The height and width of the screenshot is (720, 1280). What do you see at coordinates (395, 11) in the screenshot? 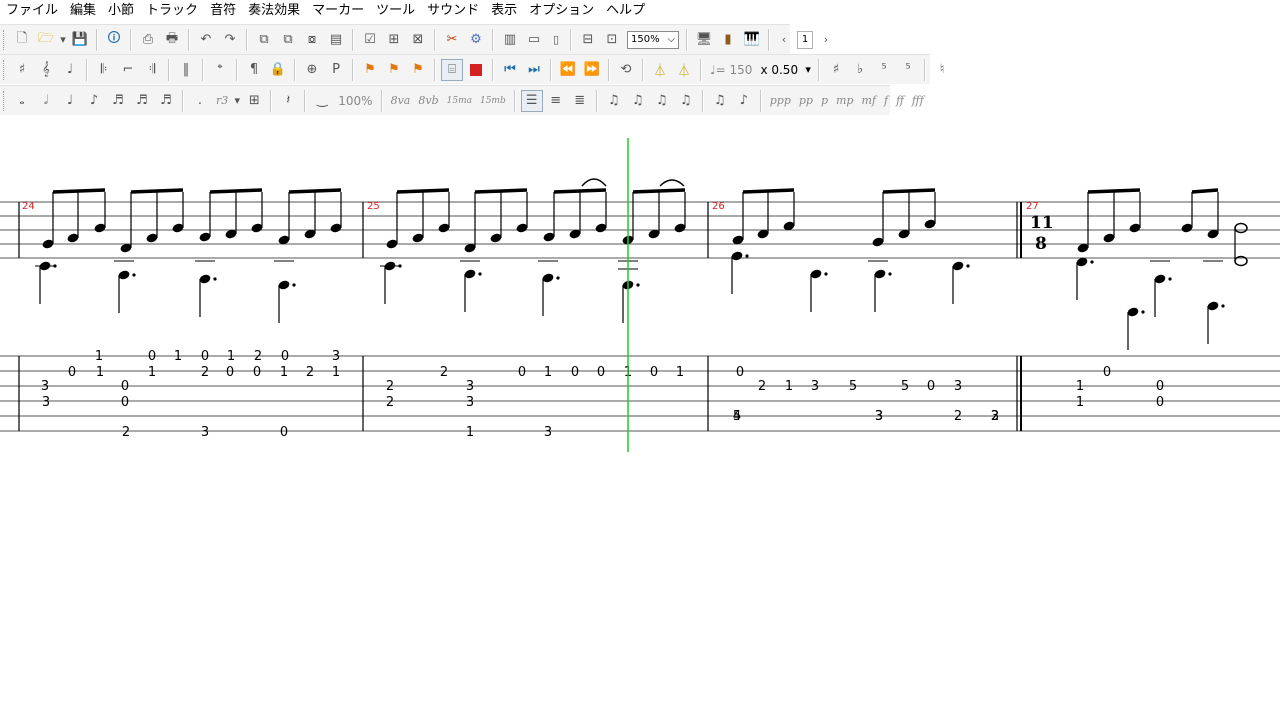
I see `menu-tools: ツール` at bounding box center [395, 11].